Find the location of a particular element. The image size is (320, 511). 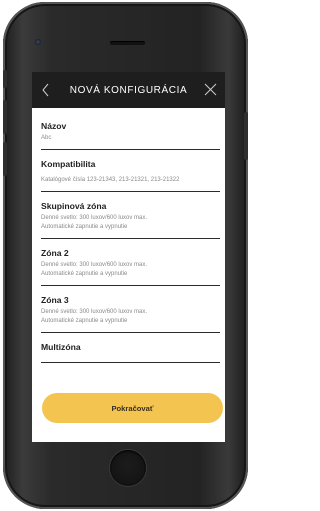

item-title: Kompatibilita is located at coordinates (68, 164).